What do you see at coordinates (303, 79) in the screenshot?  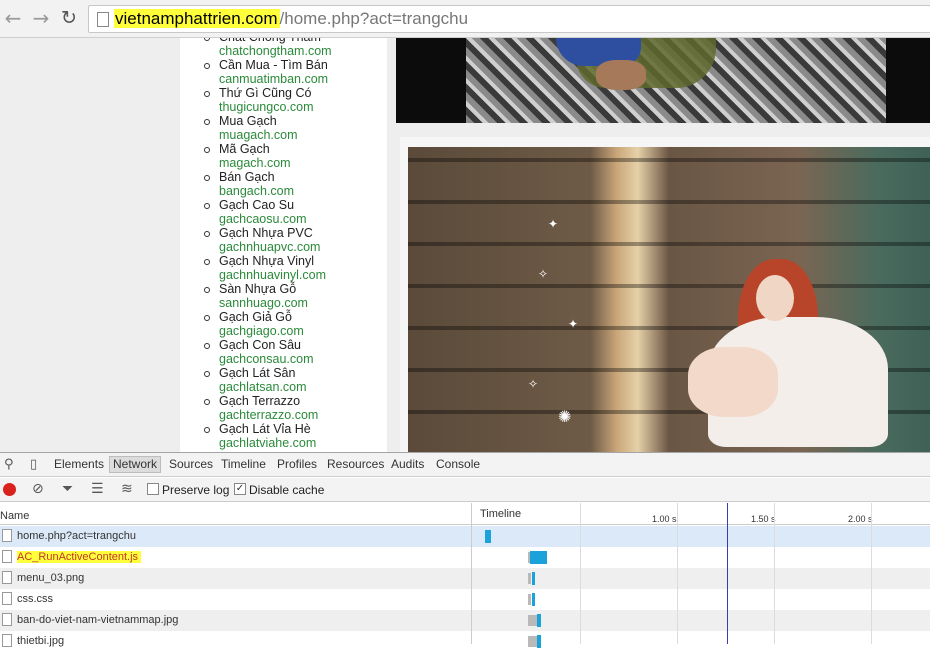 I see `link-domain: canmuatimban.com` at bounding box center [303, 79].